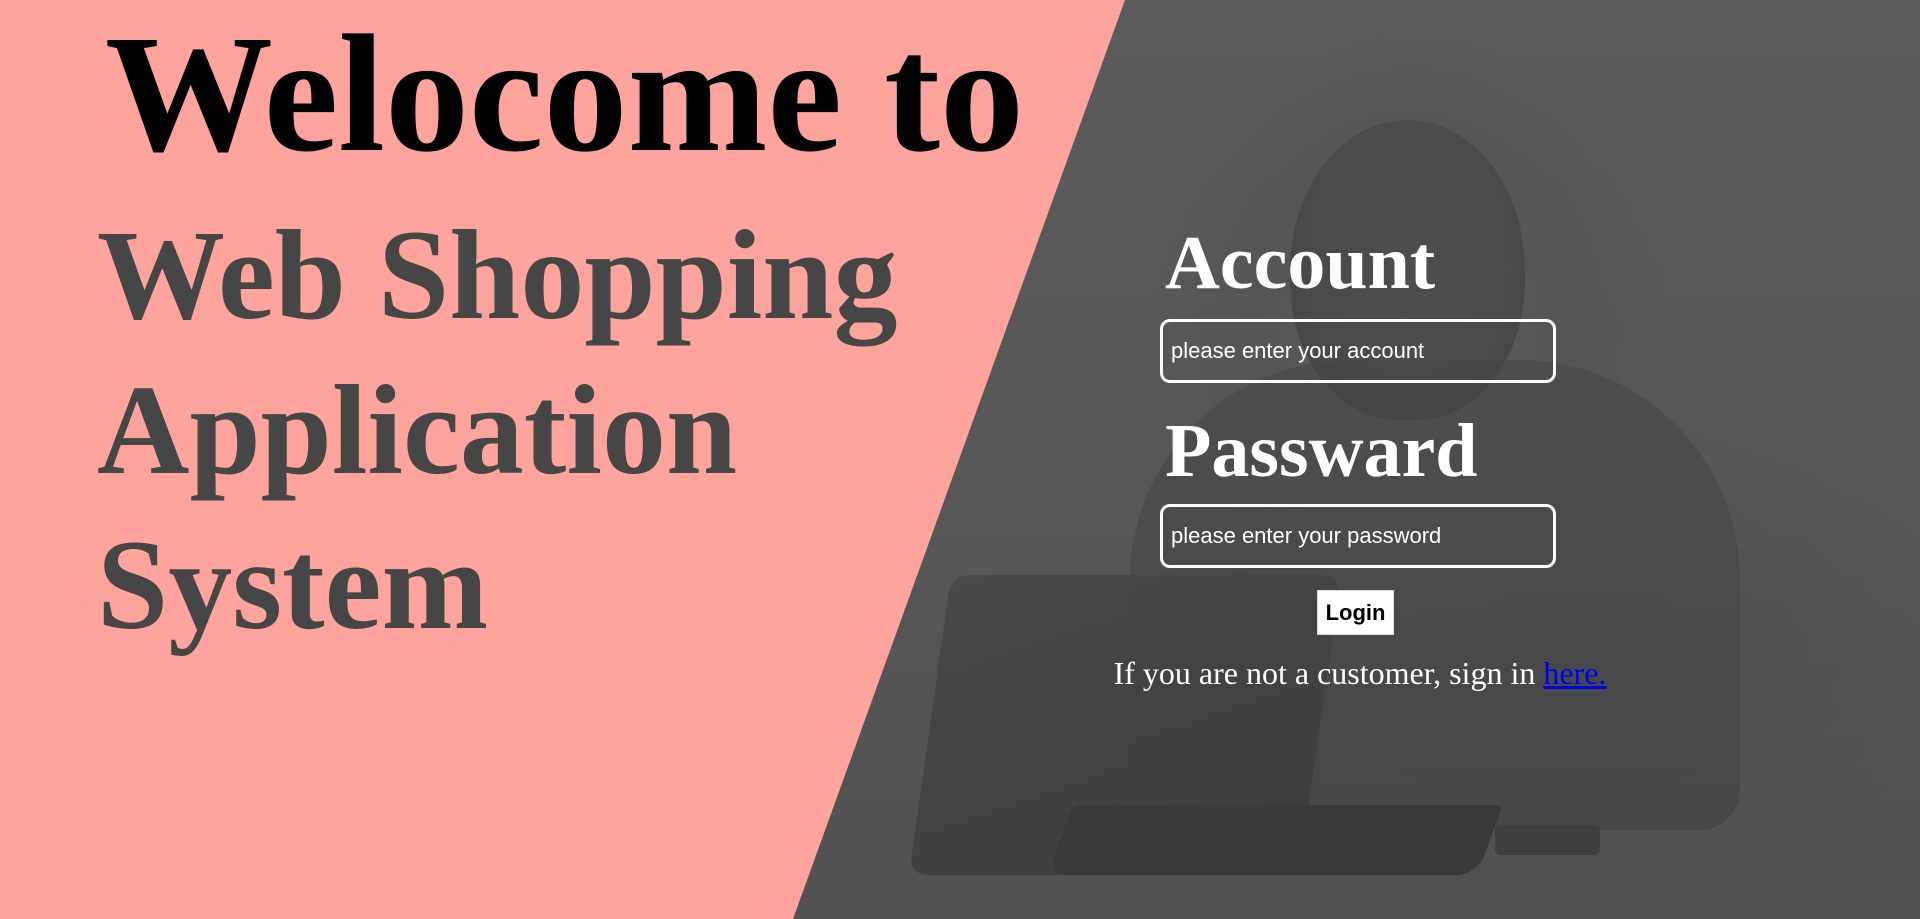 Image resolution: width=1920 pixels, height=919 pixels. What do you see at coordinates (1321, 451) in the screenshot?
I see `password-label: Passward` at bounding box center [1321, 451].